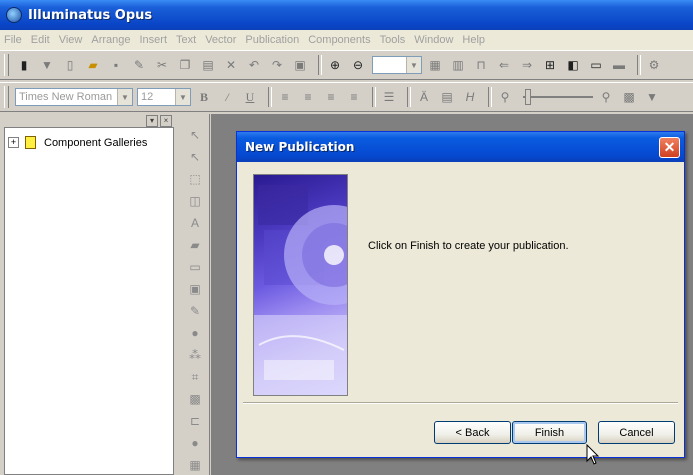  What do you see at coordinates (335, 65) in the screenshot?
I see `zoom-in-icon: ⊕` at bounding box center [335, 65].